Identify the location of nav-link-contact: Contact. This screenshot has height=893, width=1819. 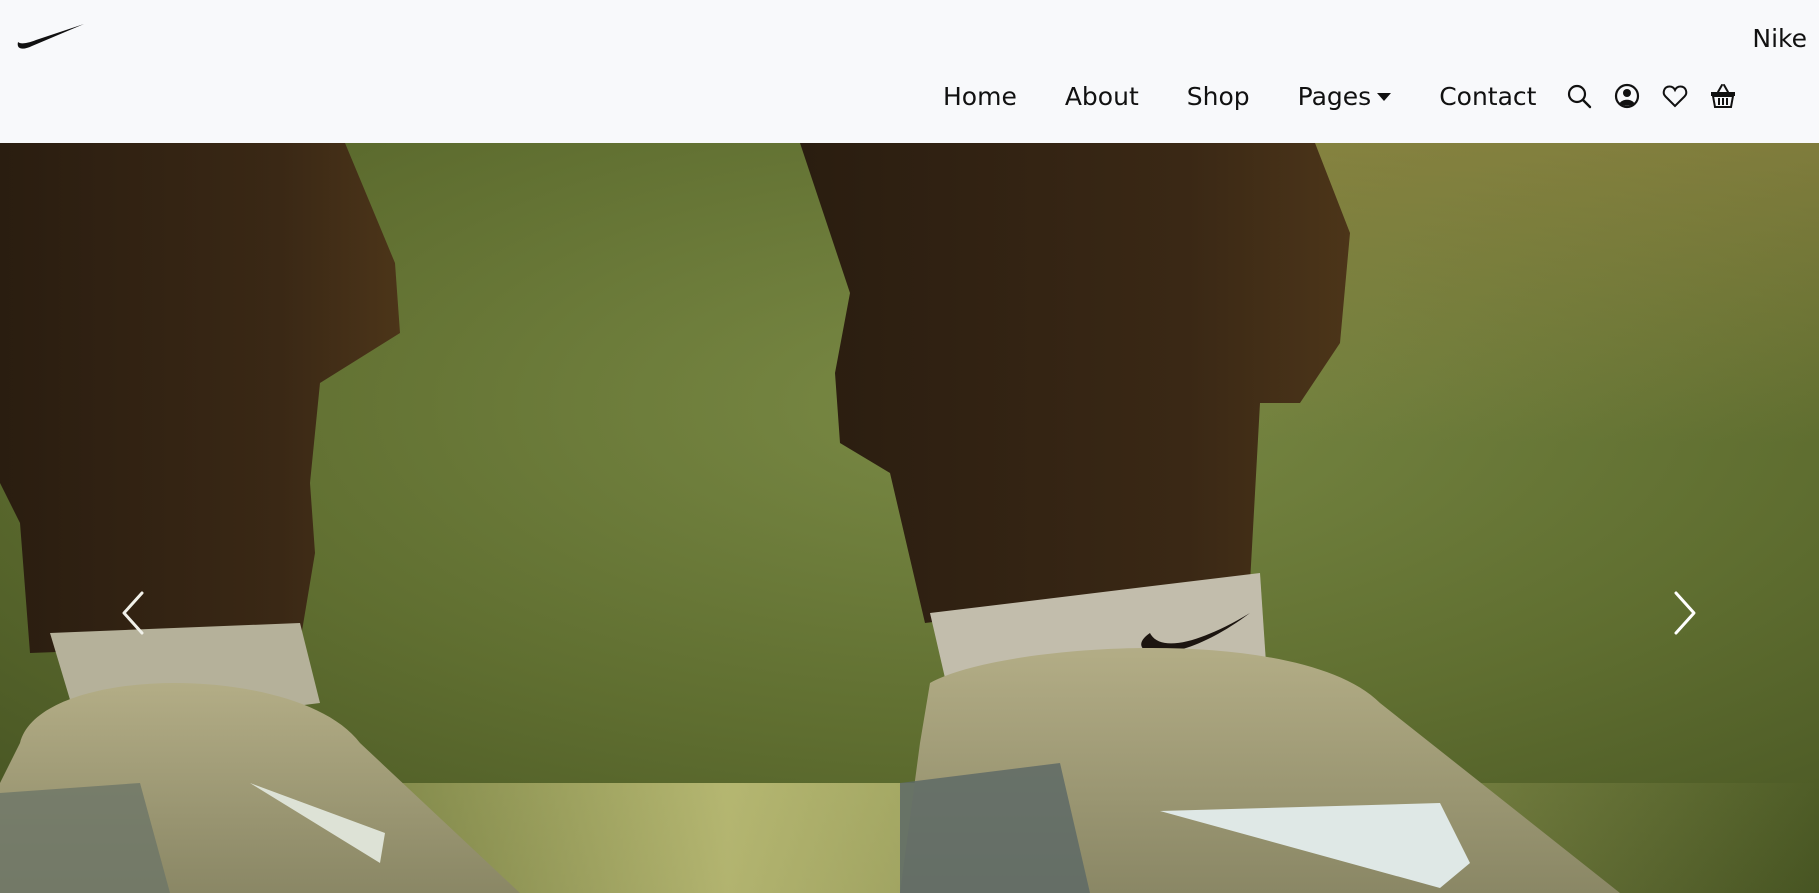
(1487, 96).